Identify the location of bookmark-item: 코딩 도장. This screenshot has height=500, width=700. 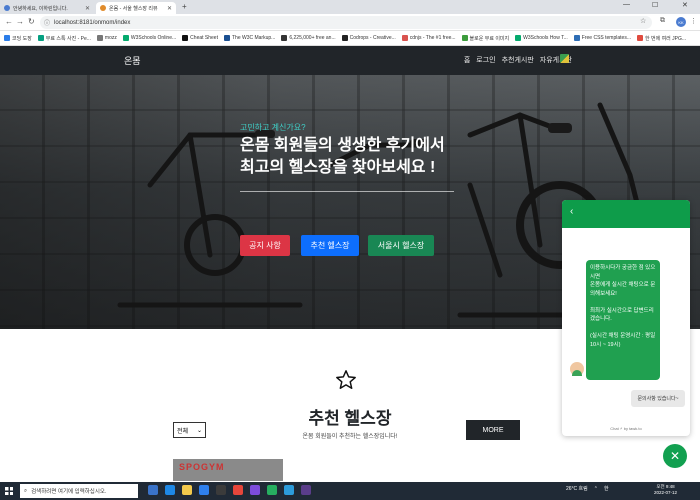
(18, 38).